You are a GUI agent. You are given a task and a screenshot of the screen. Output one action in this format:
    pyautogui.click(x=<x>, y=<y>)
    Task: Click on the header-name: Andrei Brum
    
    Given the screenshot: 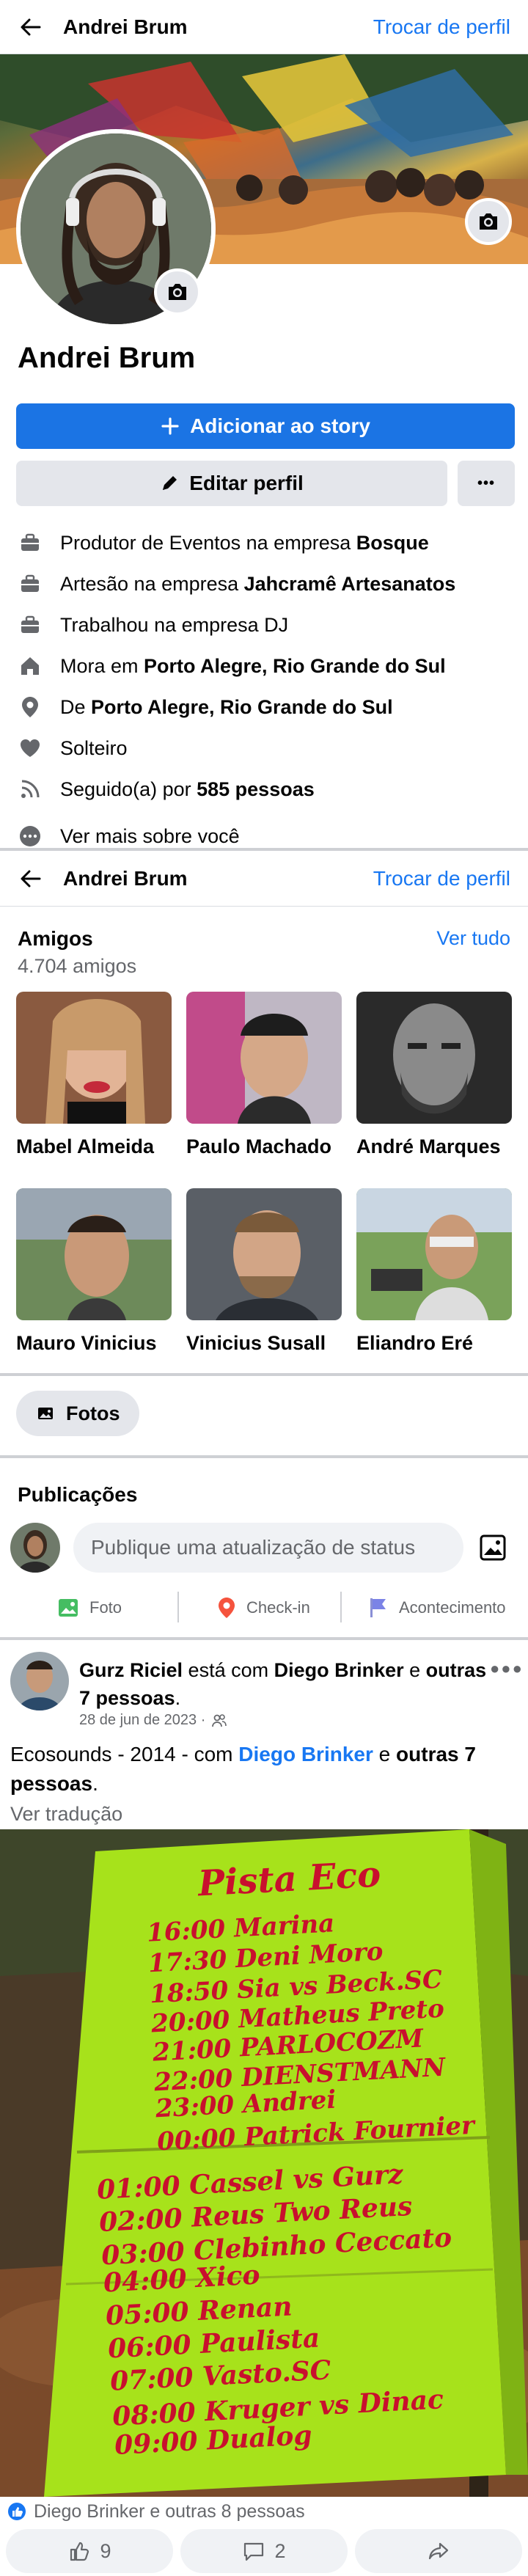 What is the action you would take?
    pyautogui.click(x=125, y=26)
    